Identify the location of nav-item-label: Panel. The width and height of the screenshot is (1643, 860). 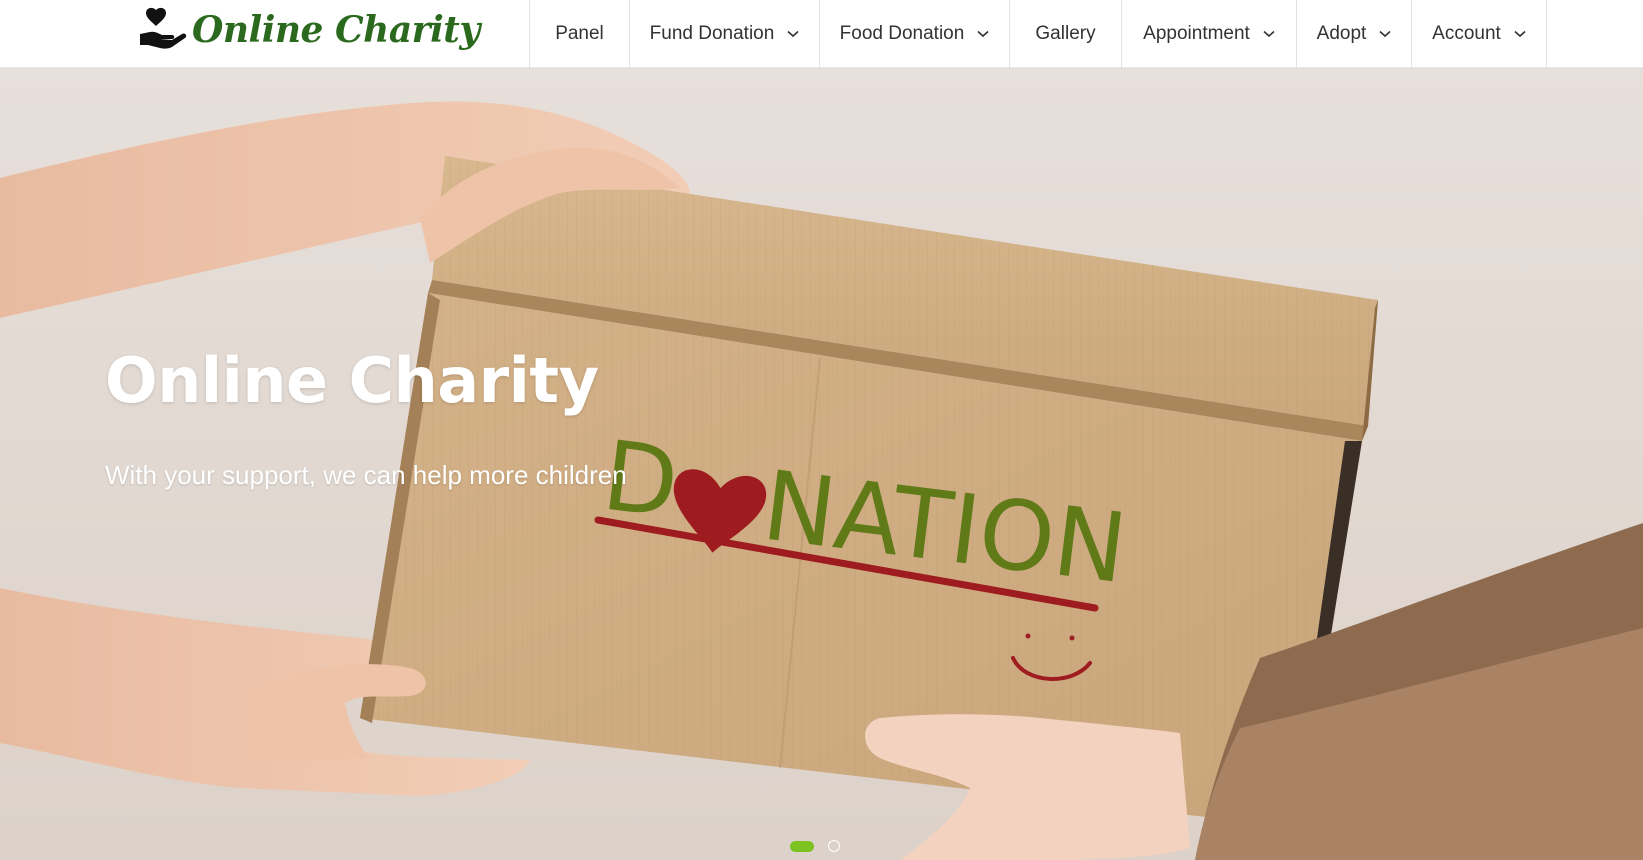
(579, 33).